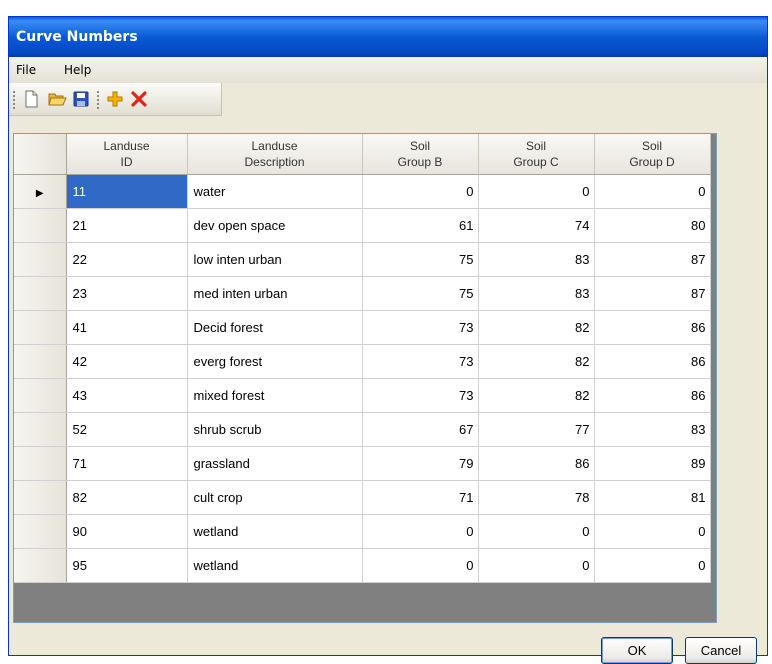  What do you see at coordinates (57, 99) in the screenshot?
I see `open-folder-icon` at bounding box center [57, 99].